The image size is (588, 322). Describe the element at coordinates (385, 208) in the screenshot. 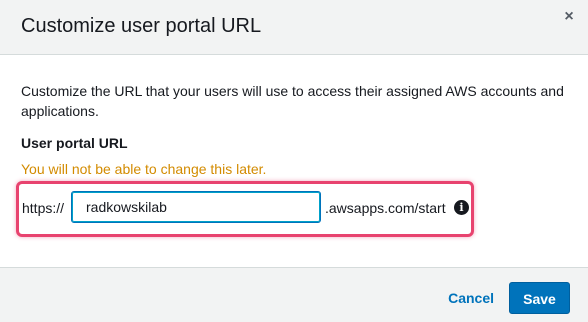

I see `url-suffix: .awsapps.com/start` at that location.